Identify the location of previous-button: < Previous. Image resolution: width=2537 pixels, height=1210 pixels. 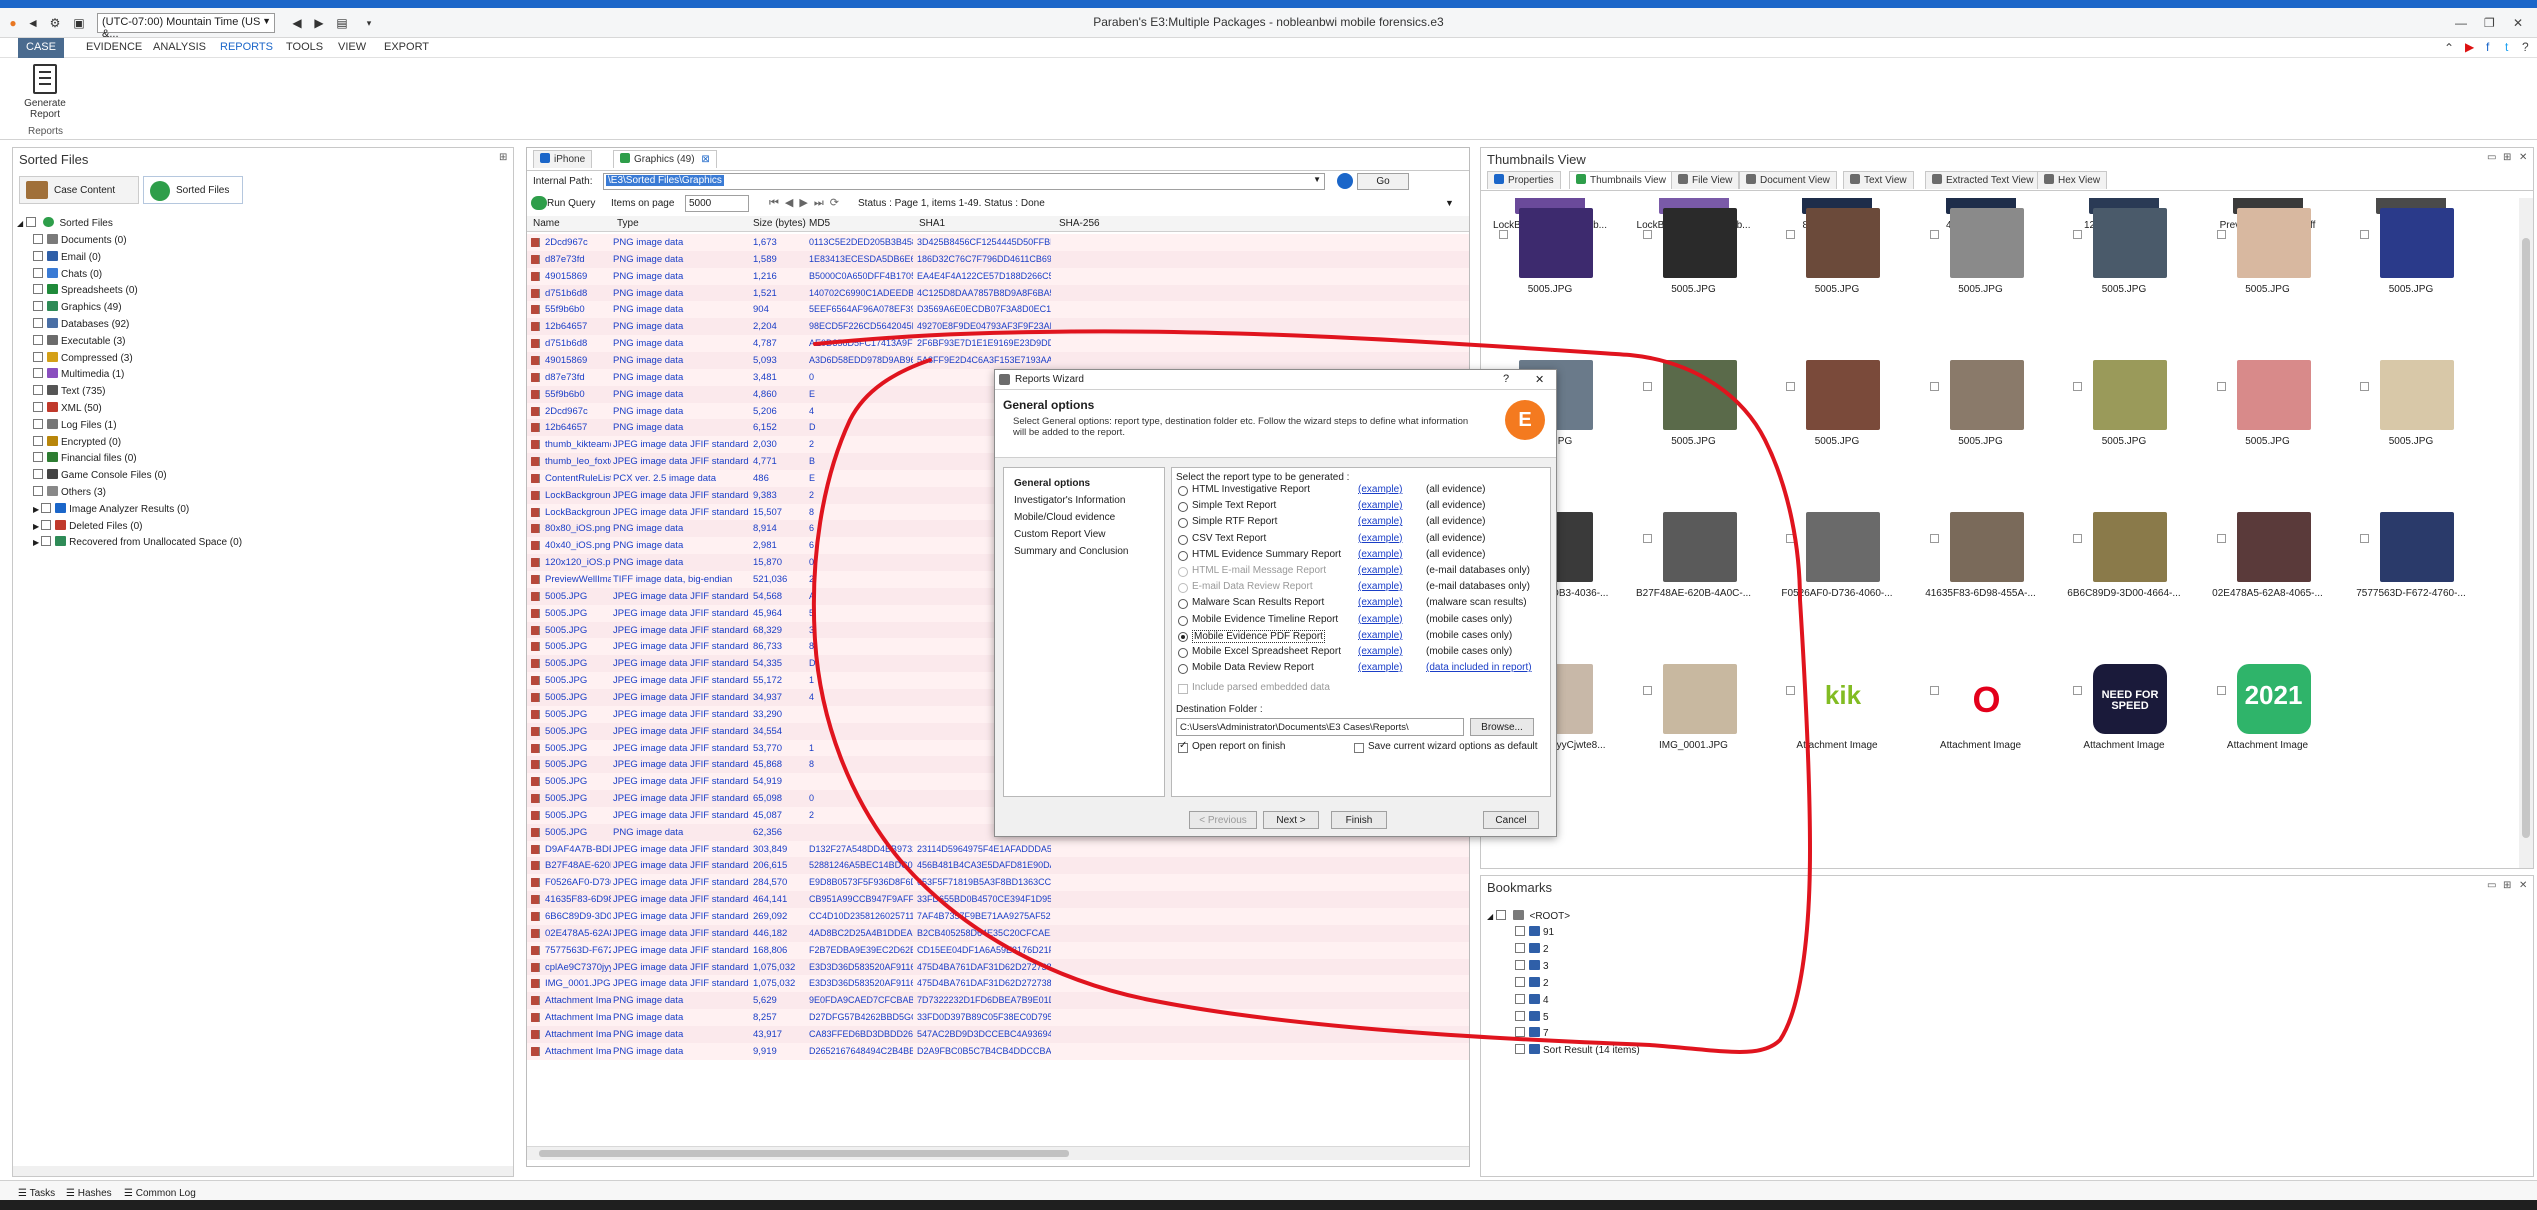
(1223, 820).